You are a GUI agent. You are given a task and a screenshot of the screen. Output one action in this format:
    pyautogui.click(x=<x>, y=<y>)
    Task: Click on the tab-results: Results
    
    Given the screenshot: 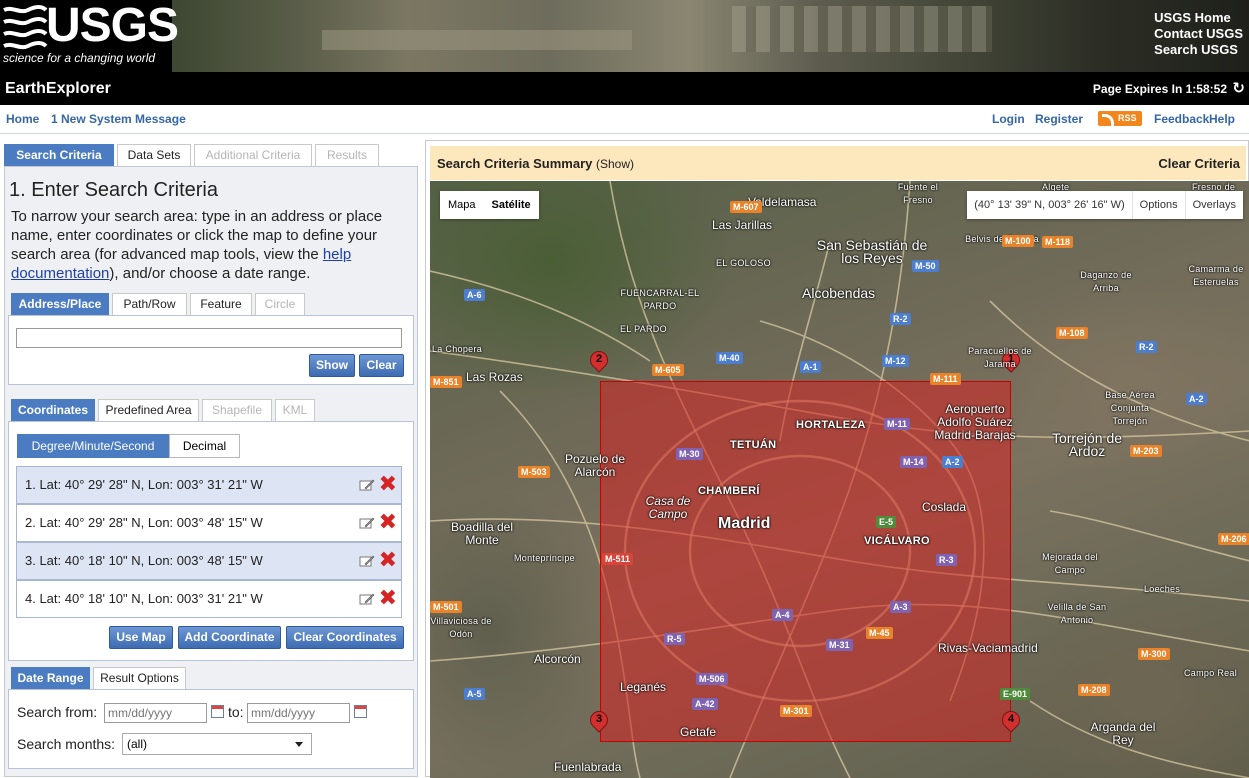 What is the action you would take?
    pyautogui.click(x=347, y=155)
    